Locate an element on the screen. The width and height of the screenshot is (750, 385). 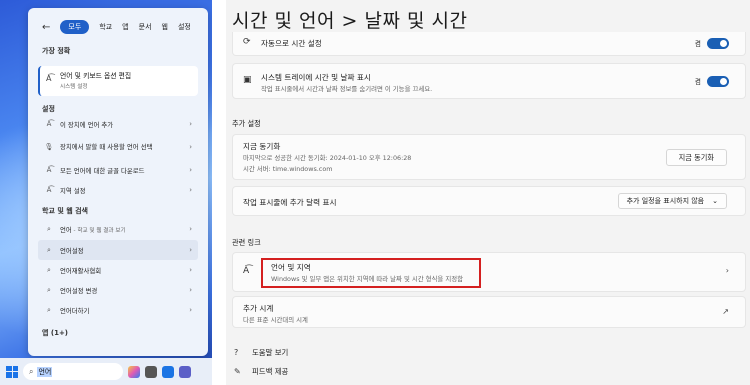
taskbar-search-text: 언어 is located at coordinates (45, 371).